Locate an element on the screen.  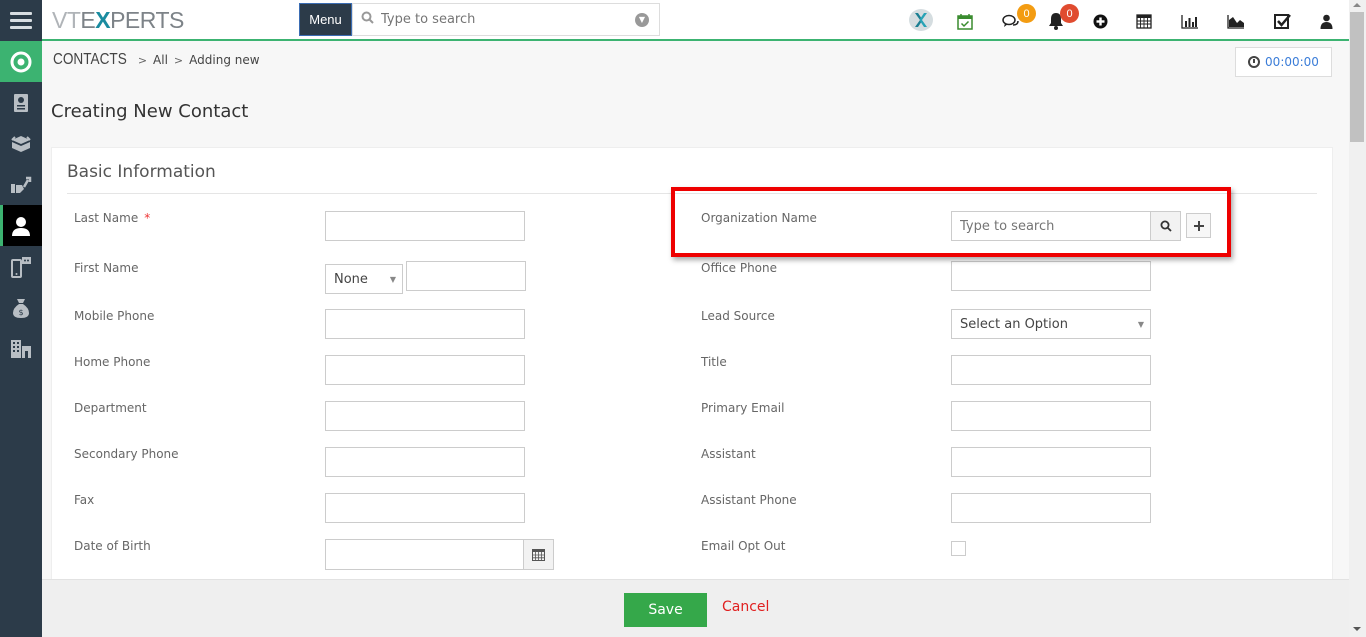
assistant-input is located at coordinates (1051, 462).